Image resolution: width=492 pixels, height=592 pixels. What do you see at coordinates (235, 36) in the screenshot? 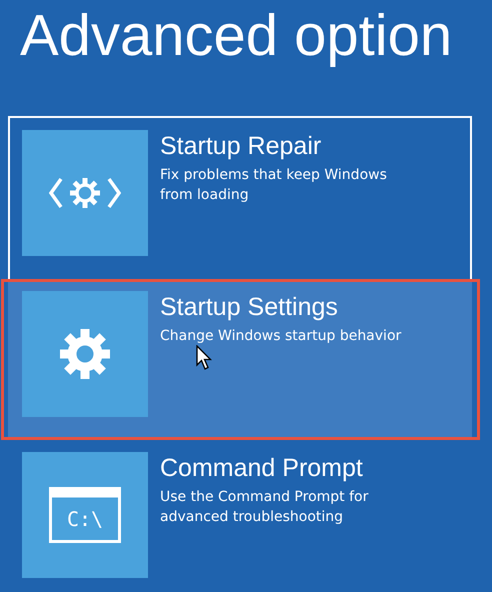
I see `page-title: Advanced option` at bounding box center [235, 36].